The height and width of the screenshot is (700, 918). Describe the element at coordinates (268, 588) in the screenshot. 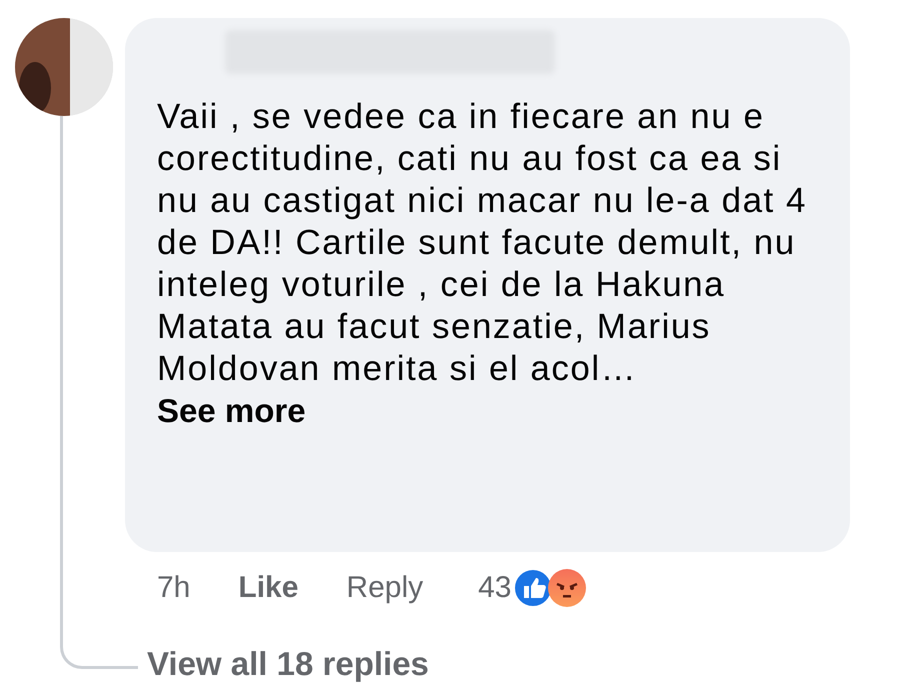

I see `like-link: Like` at that location.